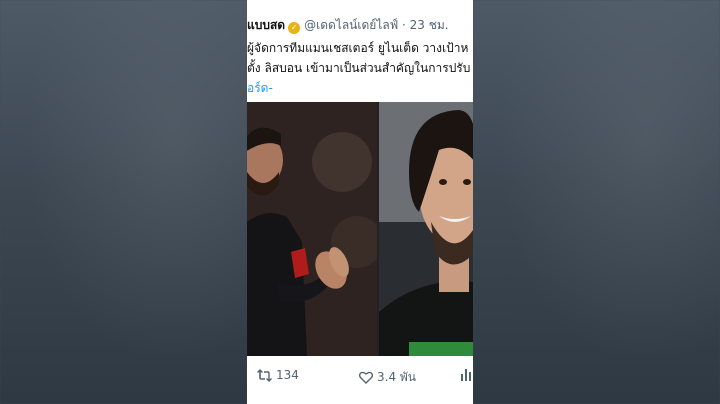 Image resolution: width=720 pixels, height=404 pixels. I want to click on retweet-icon, so click(264, 375).